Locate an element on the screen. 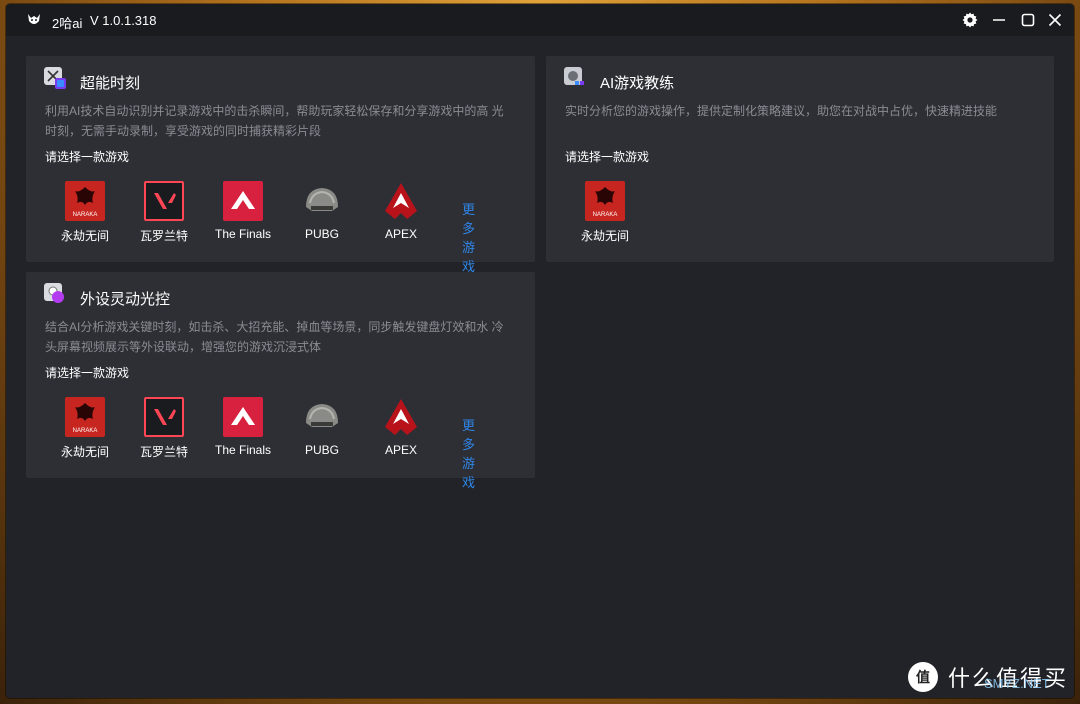 This screenshot has width=1080, height=704. description-line: 结合AI分析游戏关键时刻，如击杀、大招充能、掉血等场景，同步触发键盘灯效和水 冷 is located at coordinates (274, 327).